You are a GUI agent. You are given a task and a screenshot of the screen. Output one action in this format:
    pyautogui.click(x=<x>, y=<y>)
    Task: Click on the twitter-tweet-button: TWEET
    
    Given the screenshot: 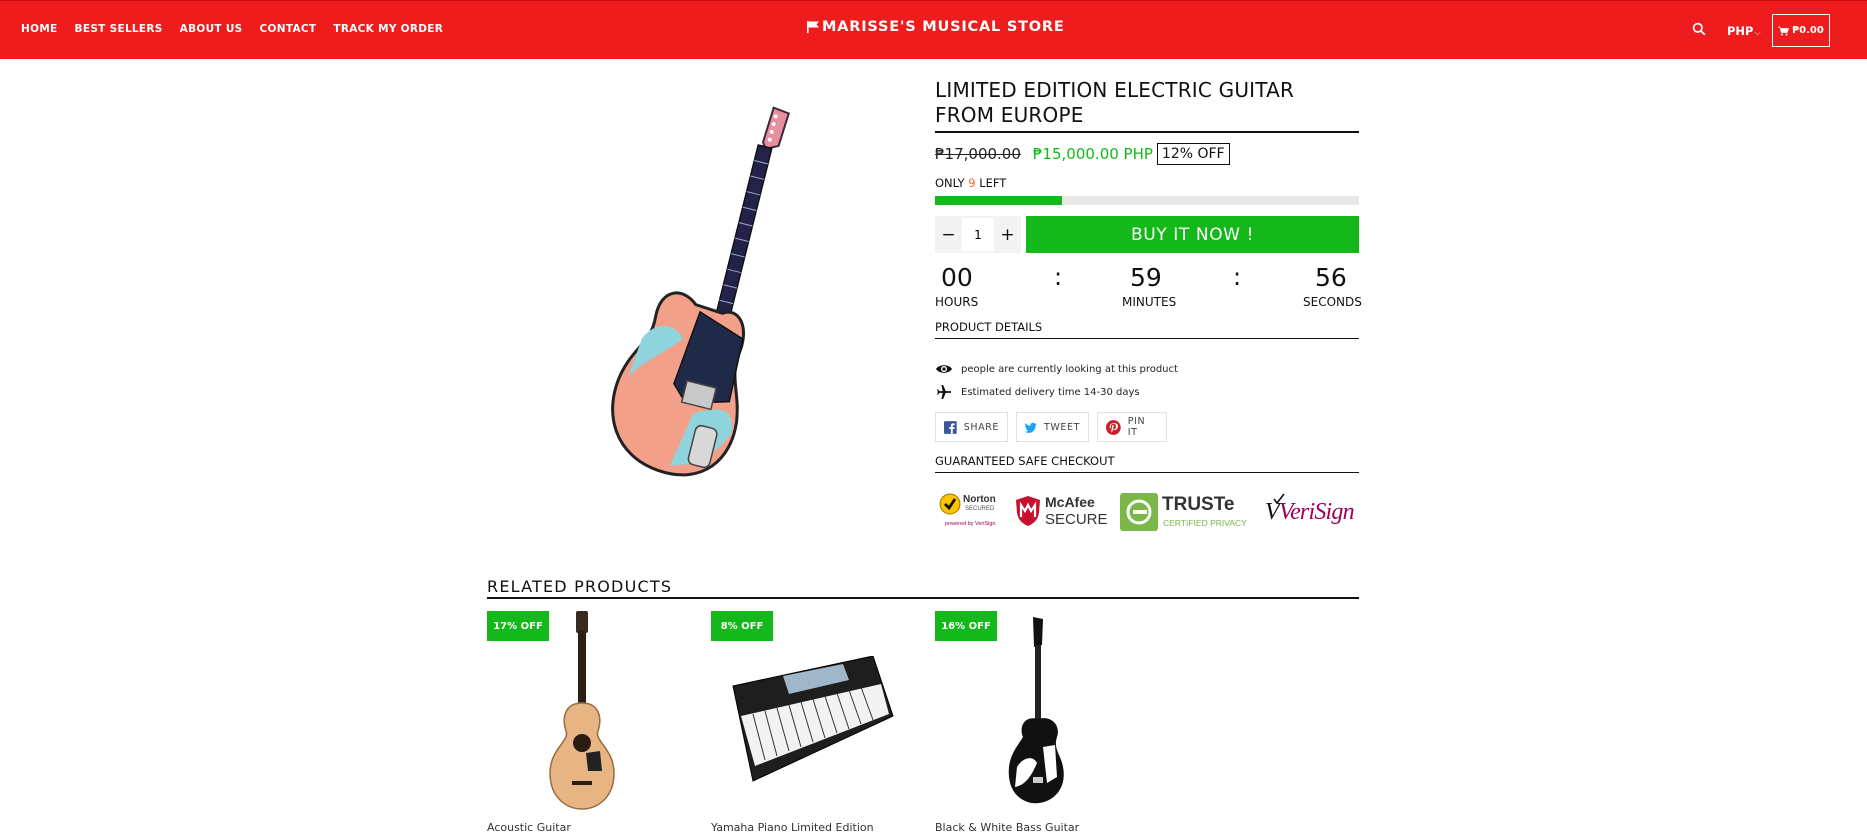 What is the action you would take?
    pyautogui.click(x=1052, y=427)
    